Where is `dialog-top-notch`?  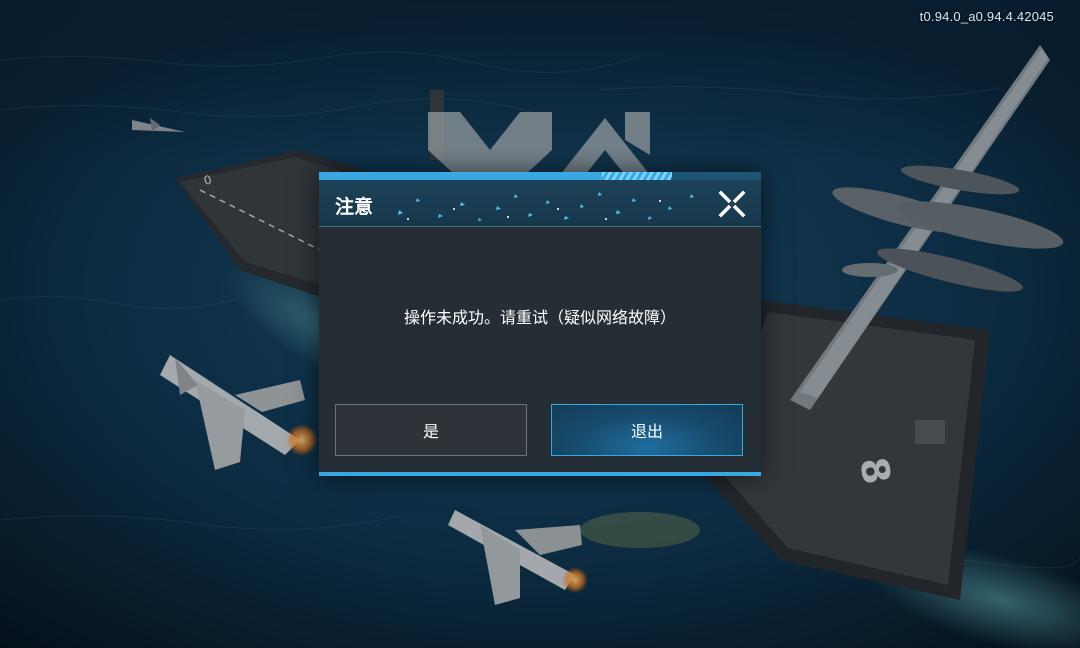
dialog-top-notch is located at coordinates (716, 176).